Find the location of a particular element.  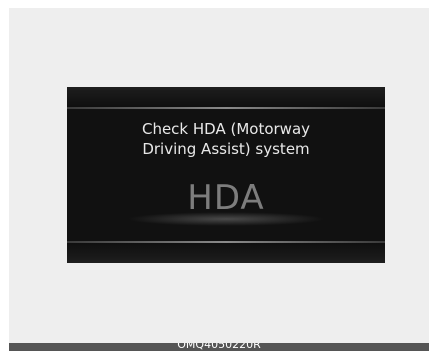

figure-code: OMQ4050220R is located at coordinates (219, 347).